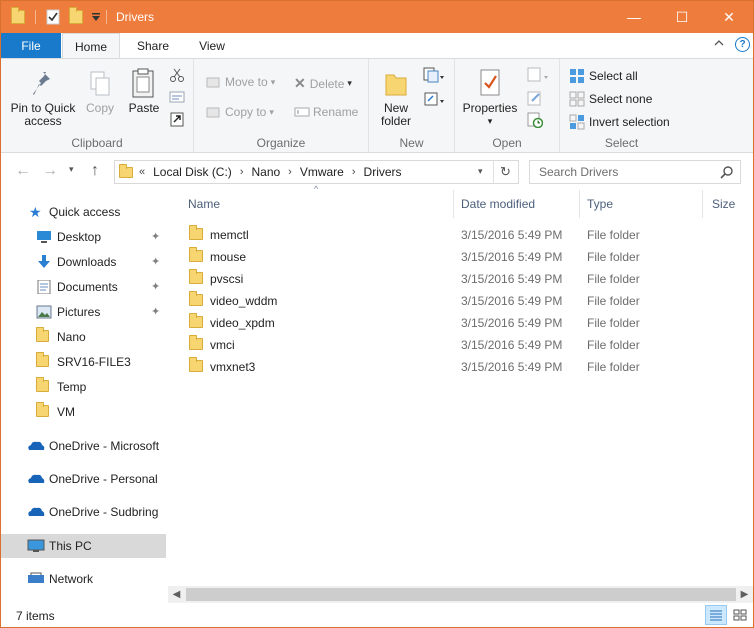 The image size is (754, 628). I want to click on sidebar-item-this-pc: This PC, so click(83, 546).